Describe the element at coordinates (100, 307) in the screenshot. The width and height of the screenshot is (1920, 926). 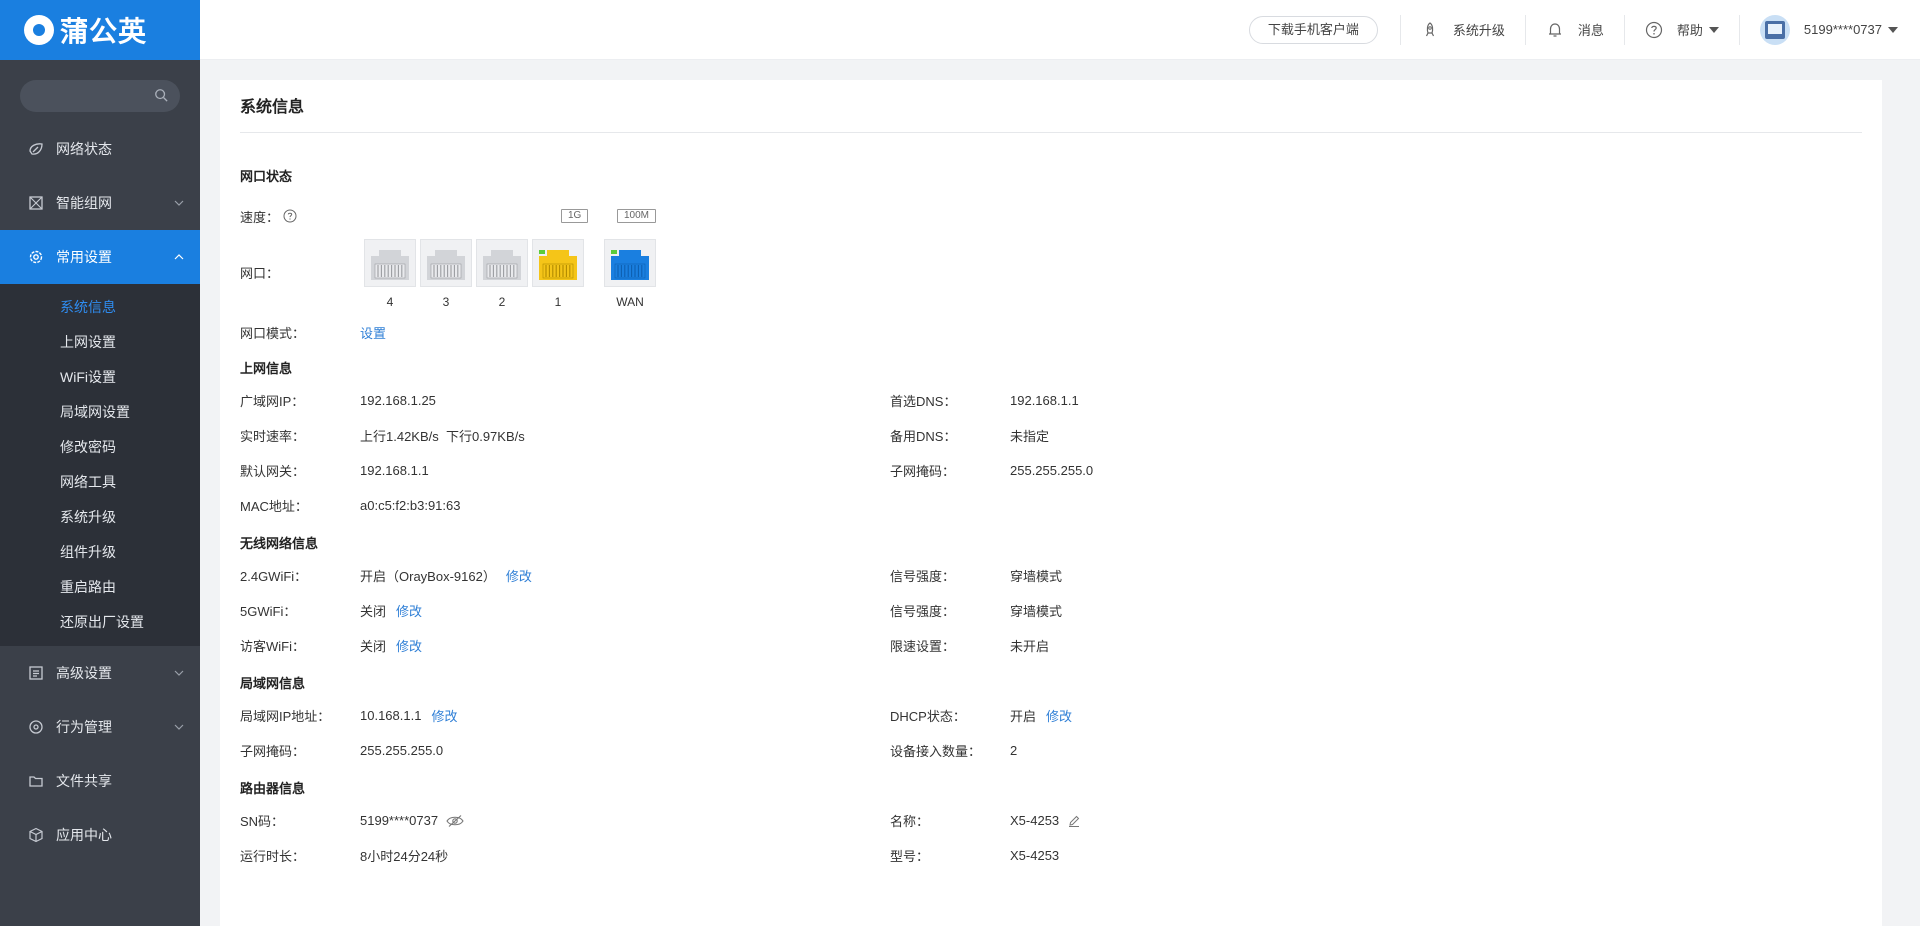
I see `sidebar-subitem-system-info: 系统信息` at that location.